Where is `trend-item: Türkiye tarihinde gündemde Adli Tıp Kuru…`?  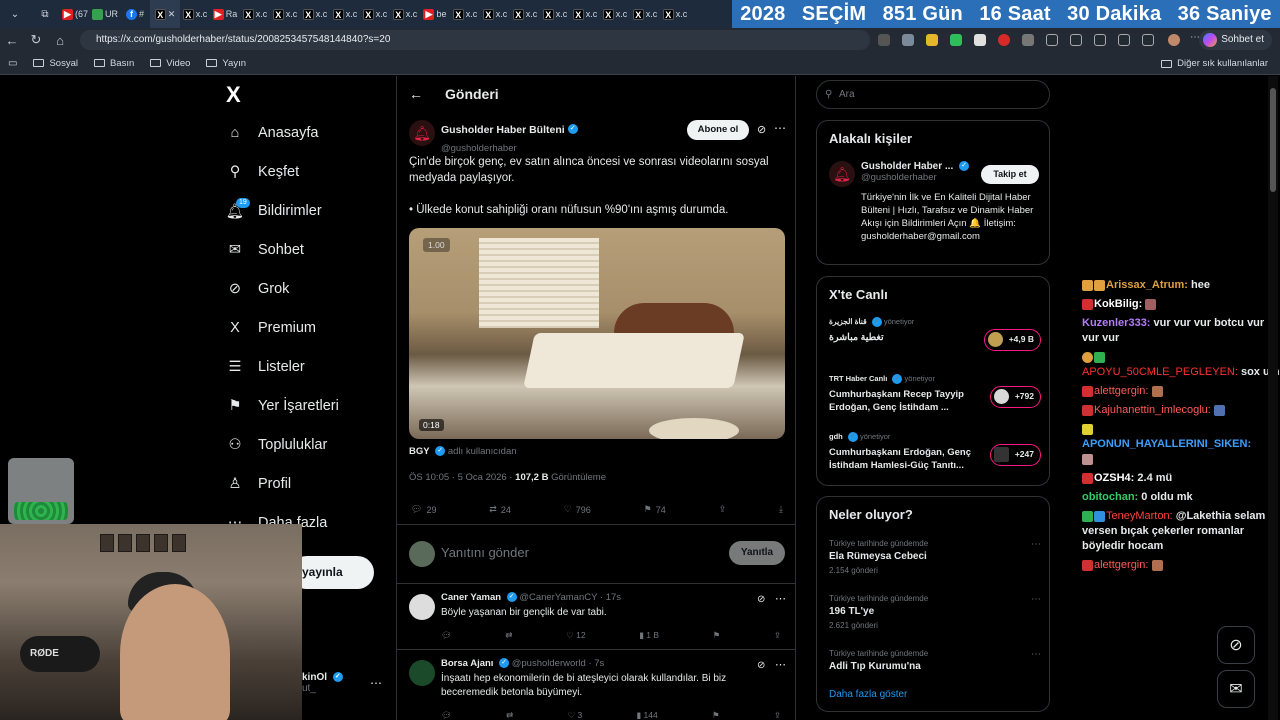 trend-item: Türkiye tarihinde gündemde Adli Tıp Kuru… is located at coordinates (935, 660).